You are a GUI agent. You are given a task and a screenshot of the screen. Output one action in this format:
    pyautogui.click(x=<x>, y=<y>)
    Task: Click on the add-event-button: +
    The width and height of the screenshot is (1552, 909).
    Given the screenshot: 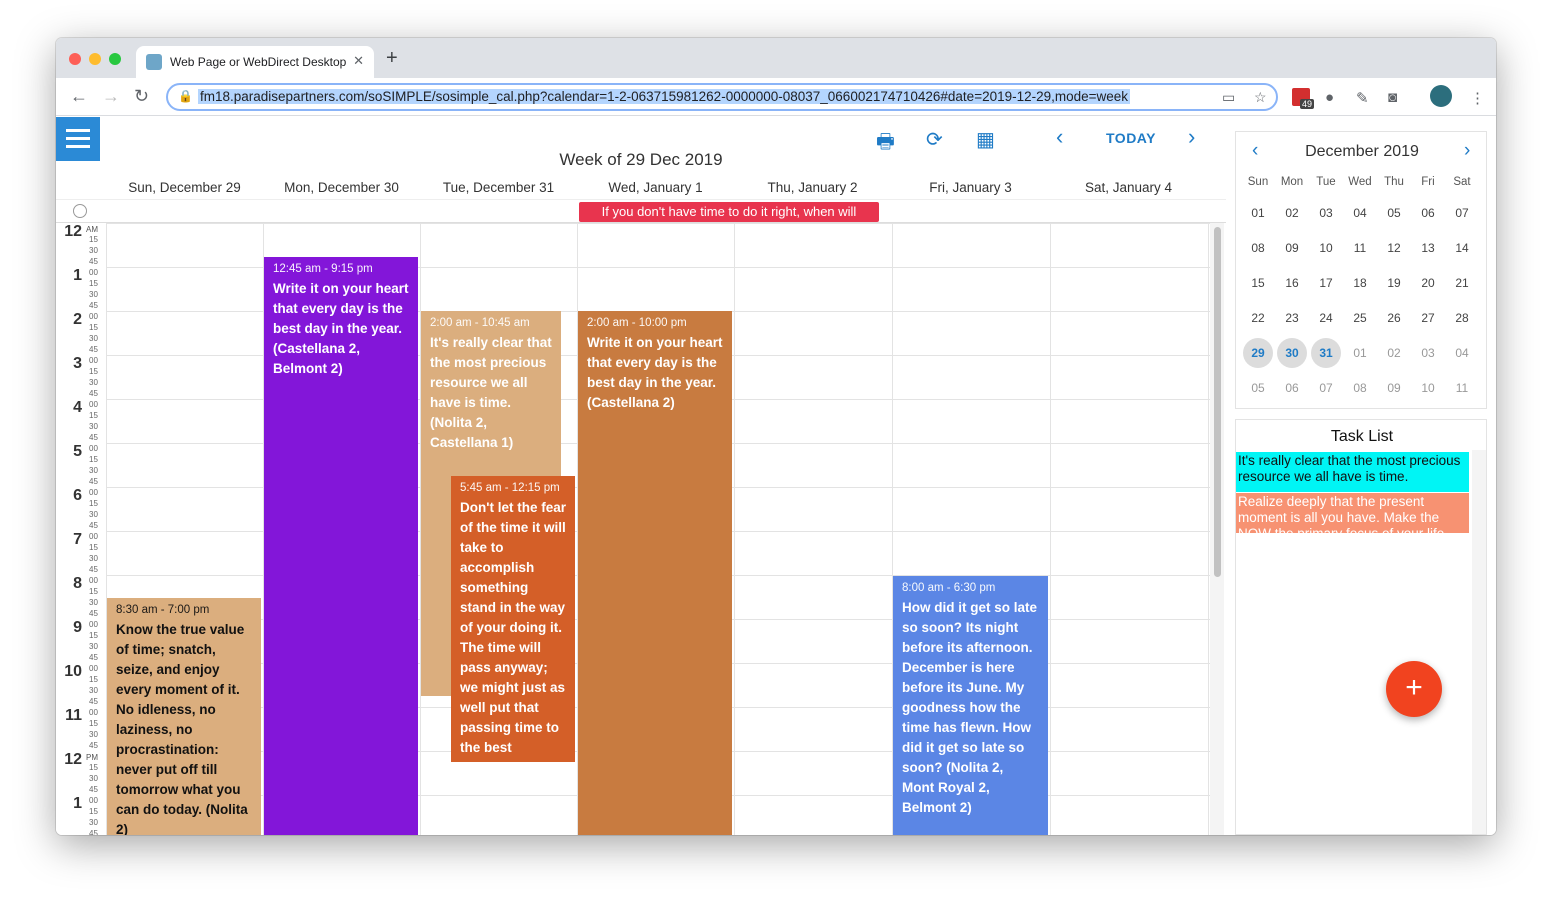 What is the action you would take?
    pyautogui.click(x=1414, y=689)
    